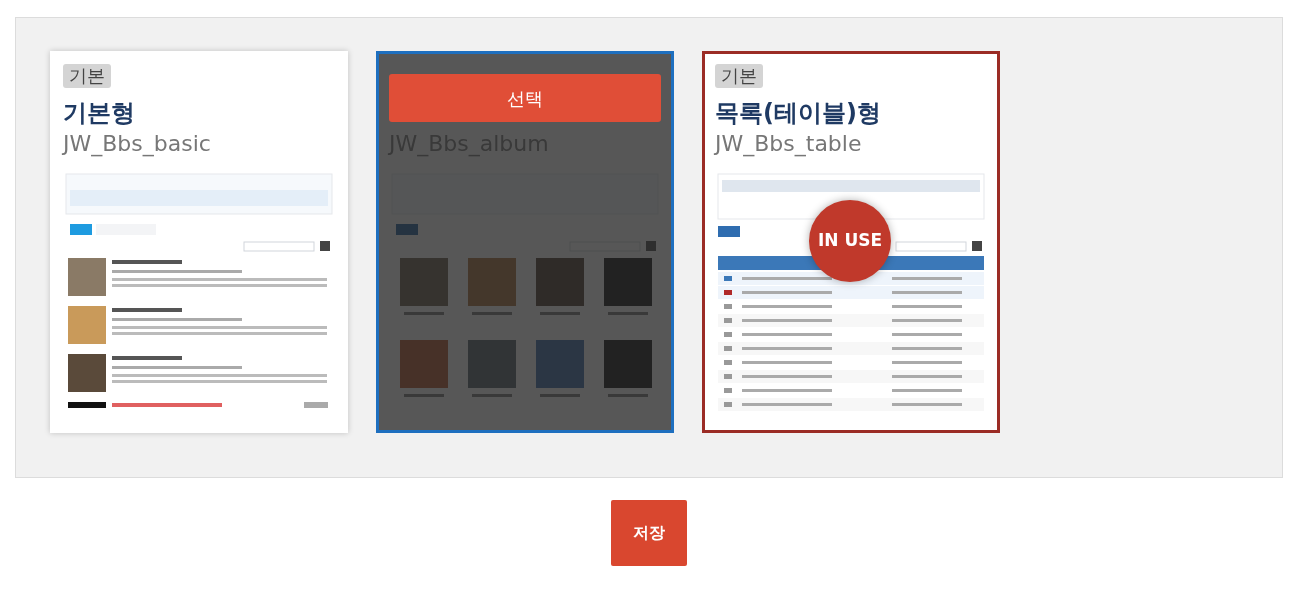 The width and height of the screenshot is (1298, 589). I want to click on skin-title: 기본형, so click(99, 113).